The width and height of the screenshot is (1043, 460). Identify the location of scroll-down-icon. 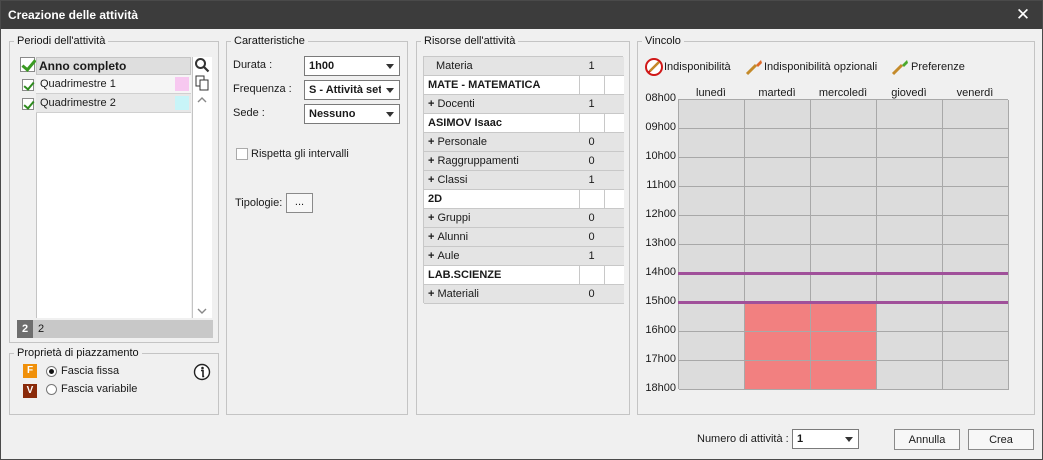
(202, 311).